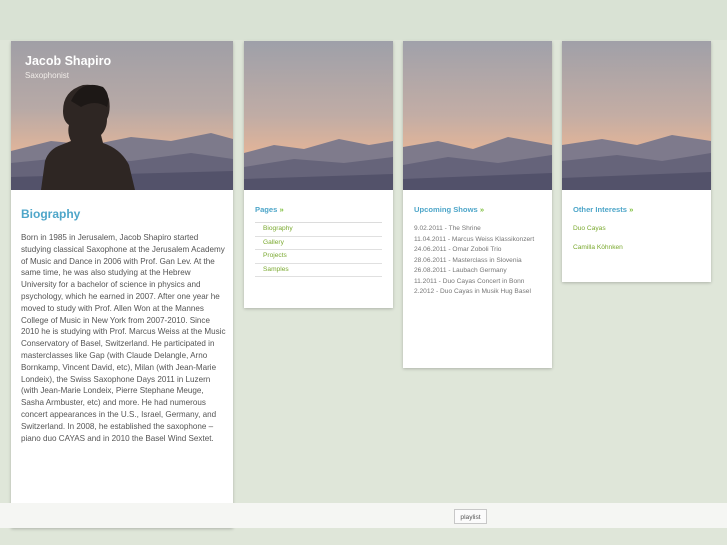 This screenshot has width=727, height=545. What do you see at coordinates (318, 230) in the screenshot?
I see `list-item: Biography` at bounding box center [318, 230].